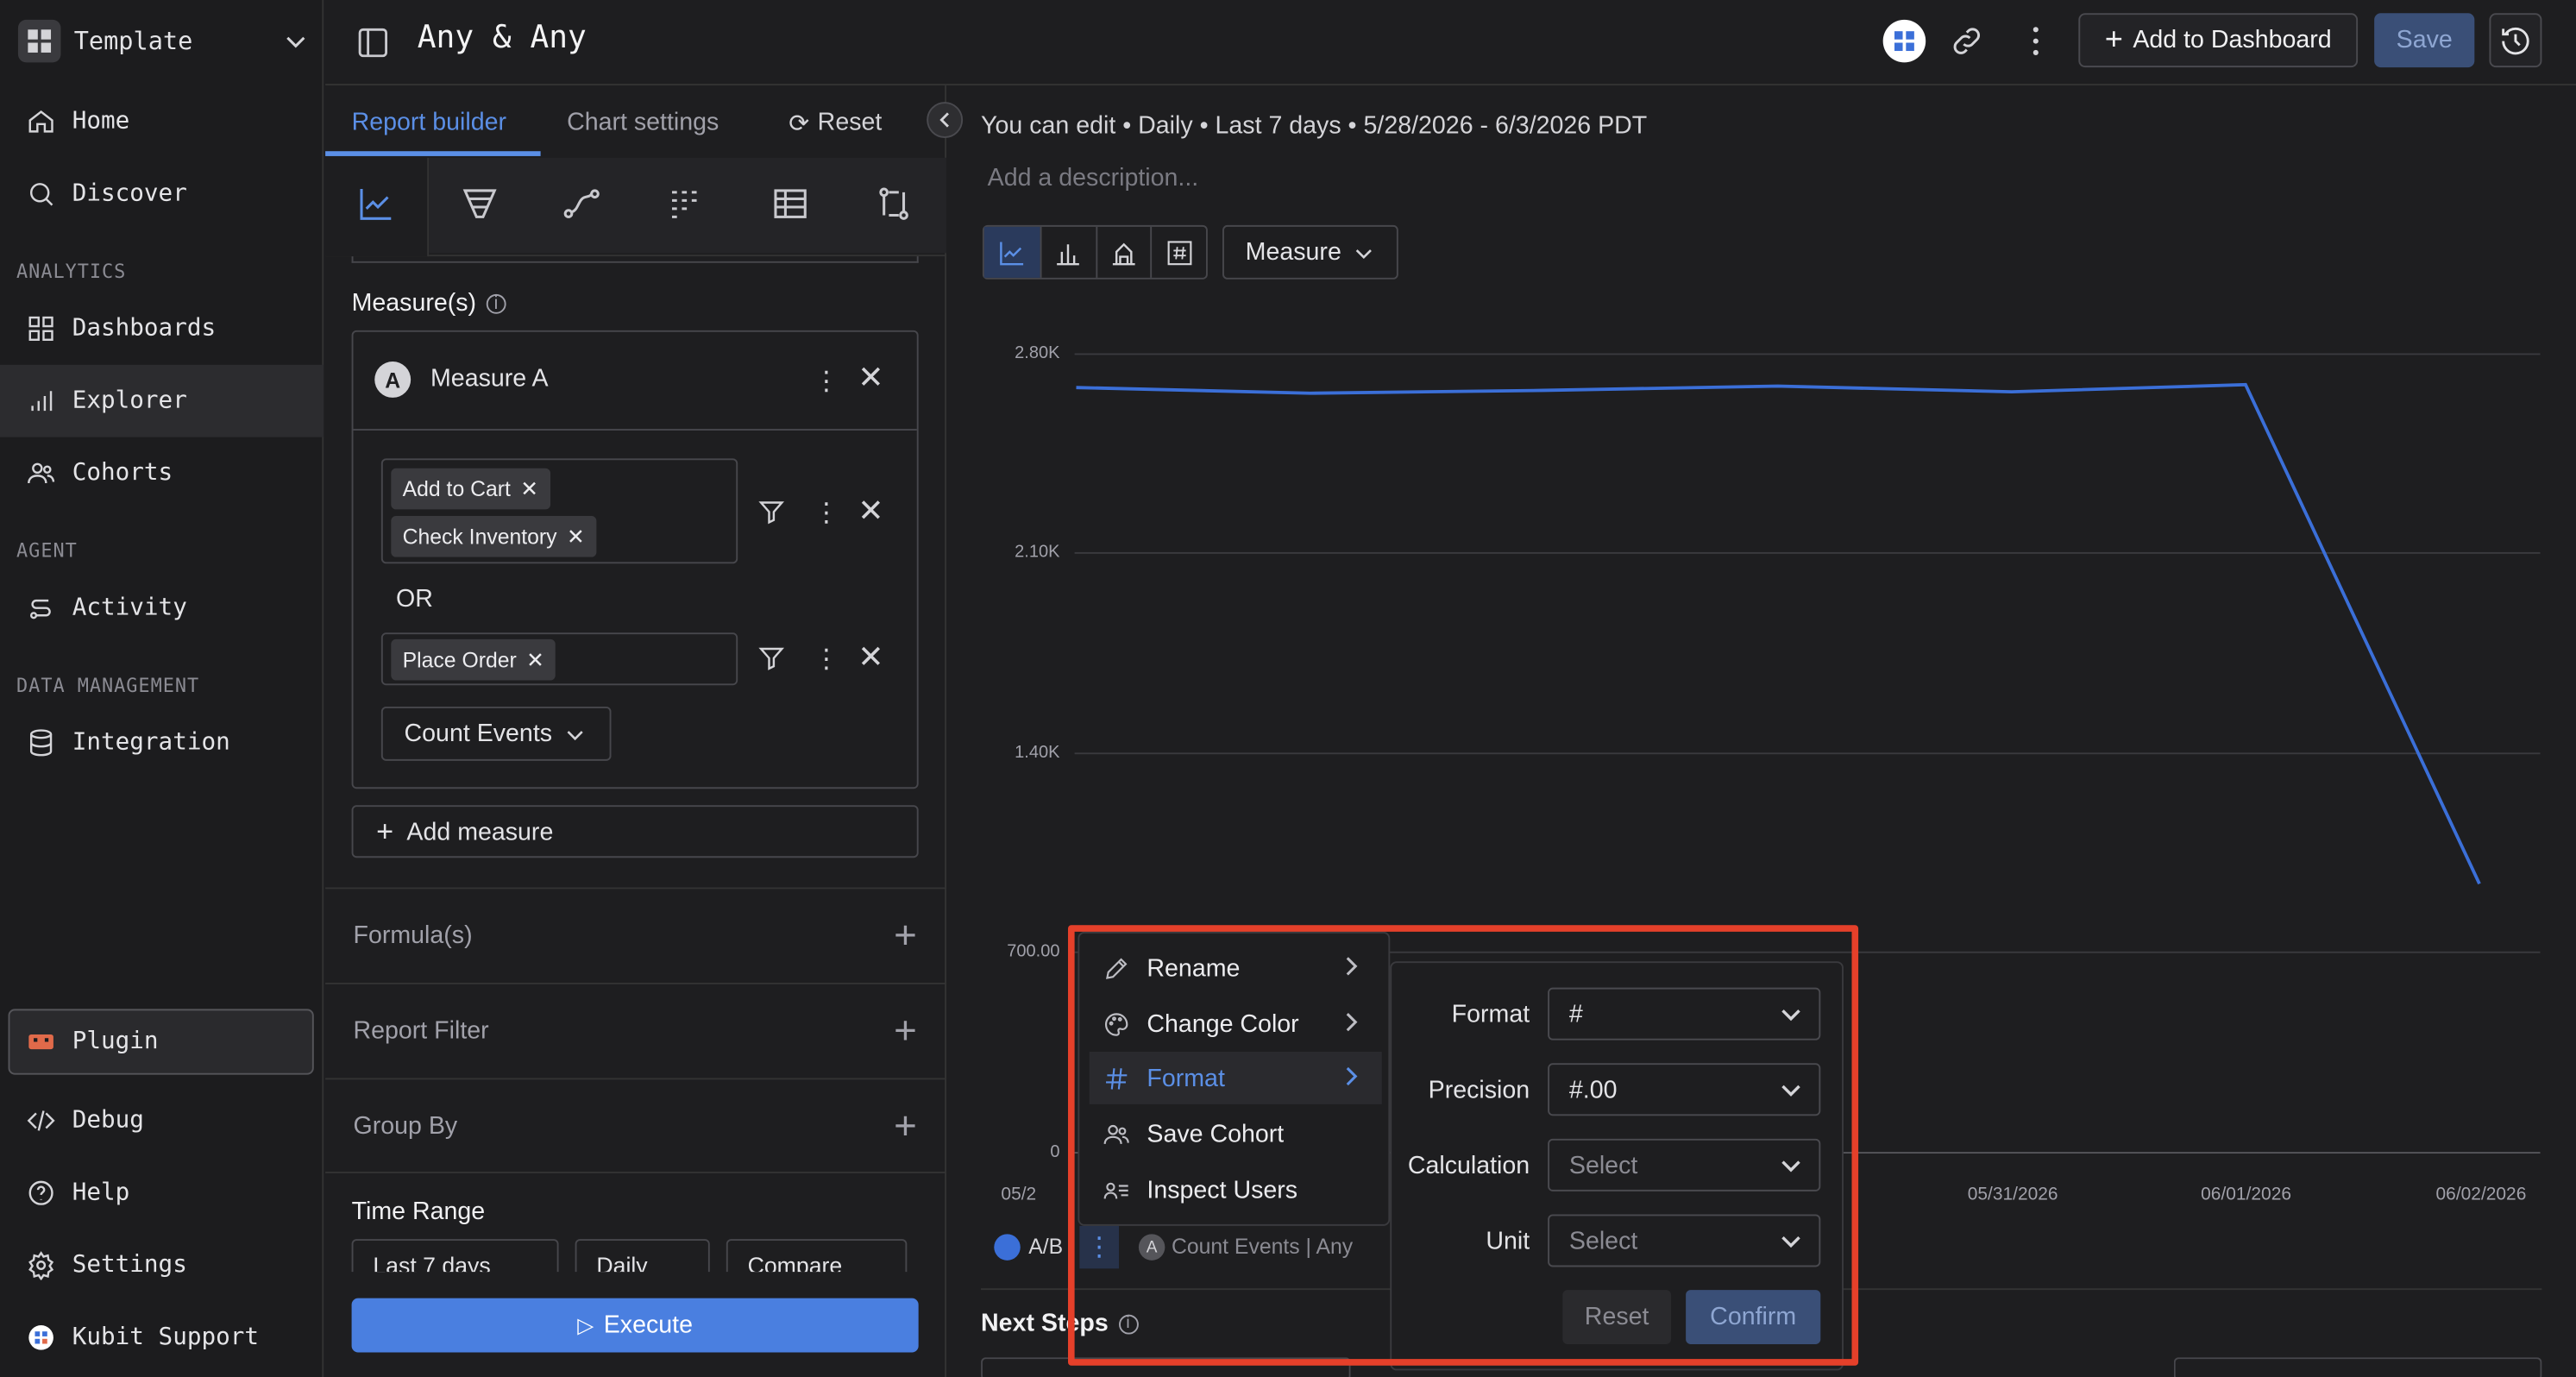  Describe the element at coordinates (1490, 1015) in the screenshot. I see `format-label: Format` at that location.